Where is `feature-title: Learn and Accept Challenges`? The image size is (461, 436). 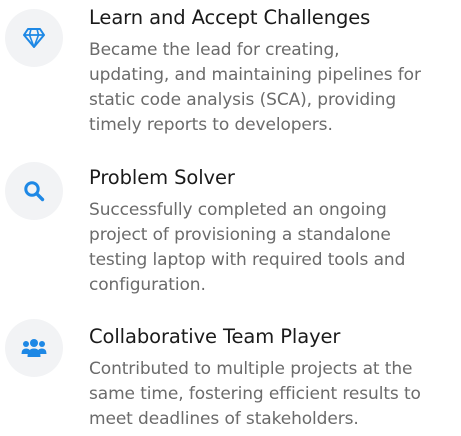 feature-title: Learn and Accept Challenges is located at coordinates (230, 17).